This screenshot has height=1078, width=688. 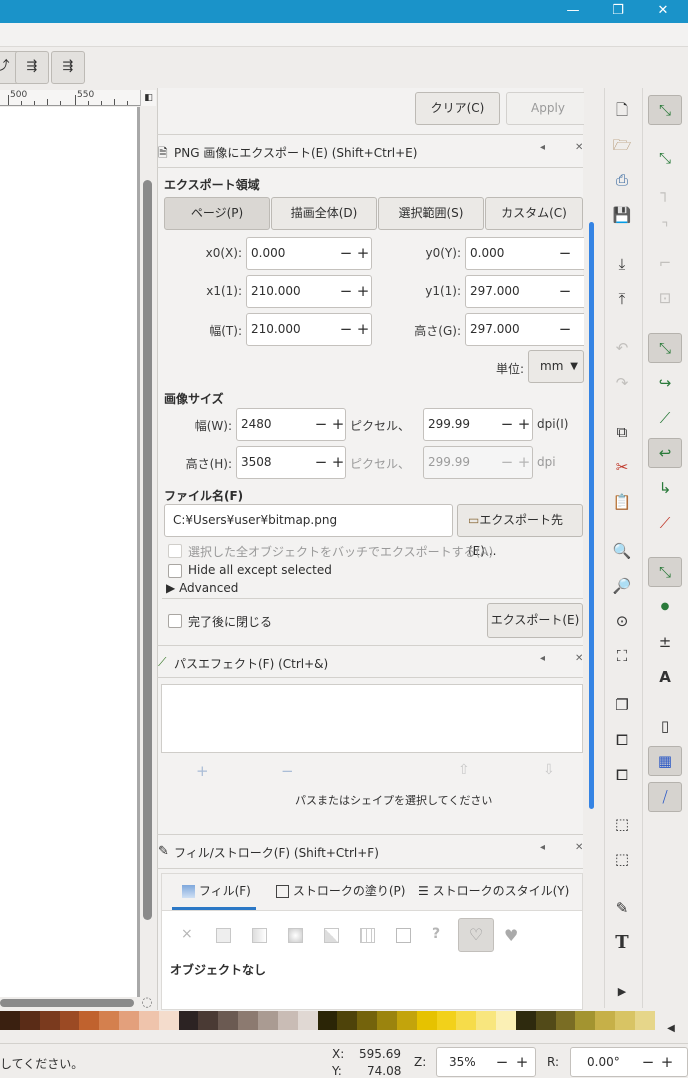 I want to click on width-minus-button: −, so click(x=346, y=329).